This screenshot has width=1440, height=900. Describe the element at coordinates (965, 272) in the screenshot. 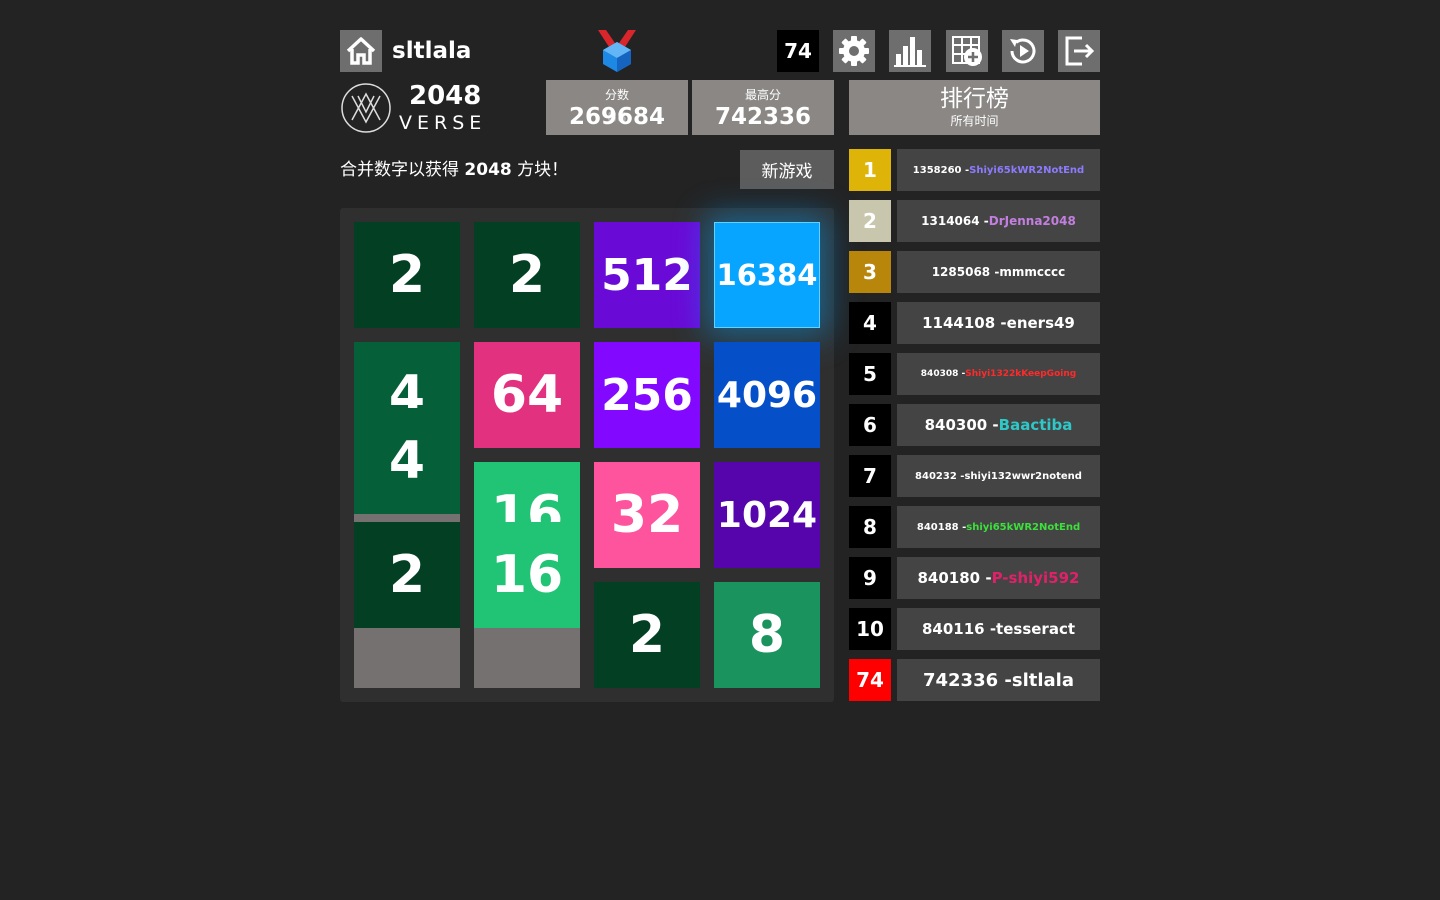

I see `leaderboard-score: 1285068 -` at that location.